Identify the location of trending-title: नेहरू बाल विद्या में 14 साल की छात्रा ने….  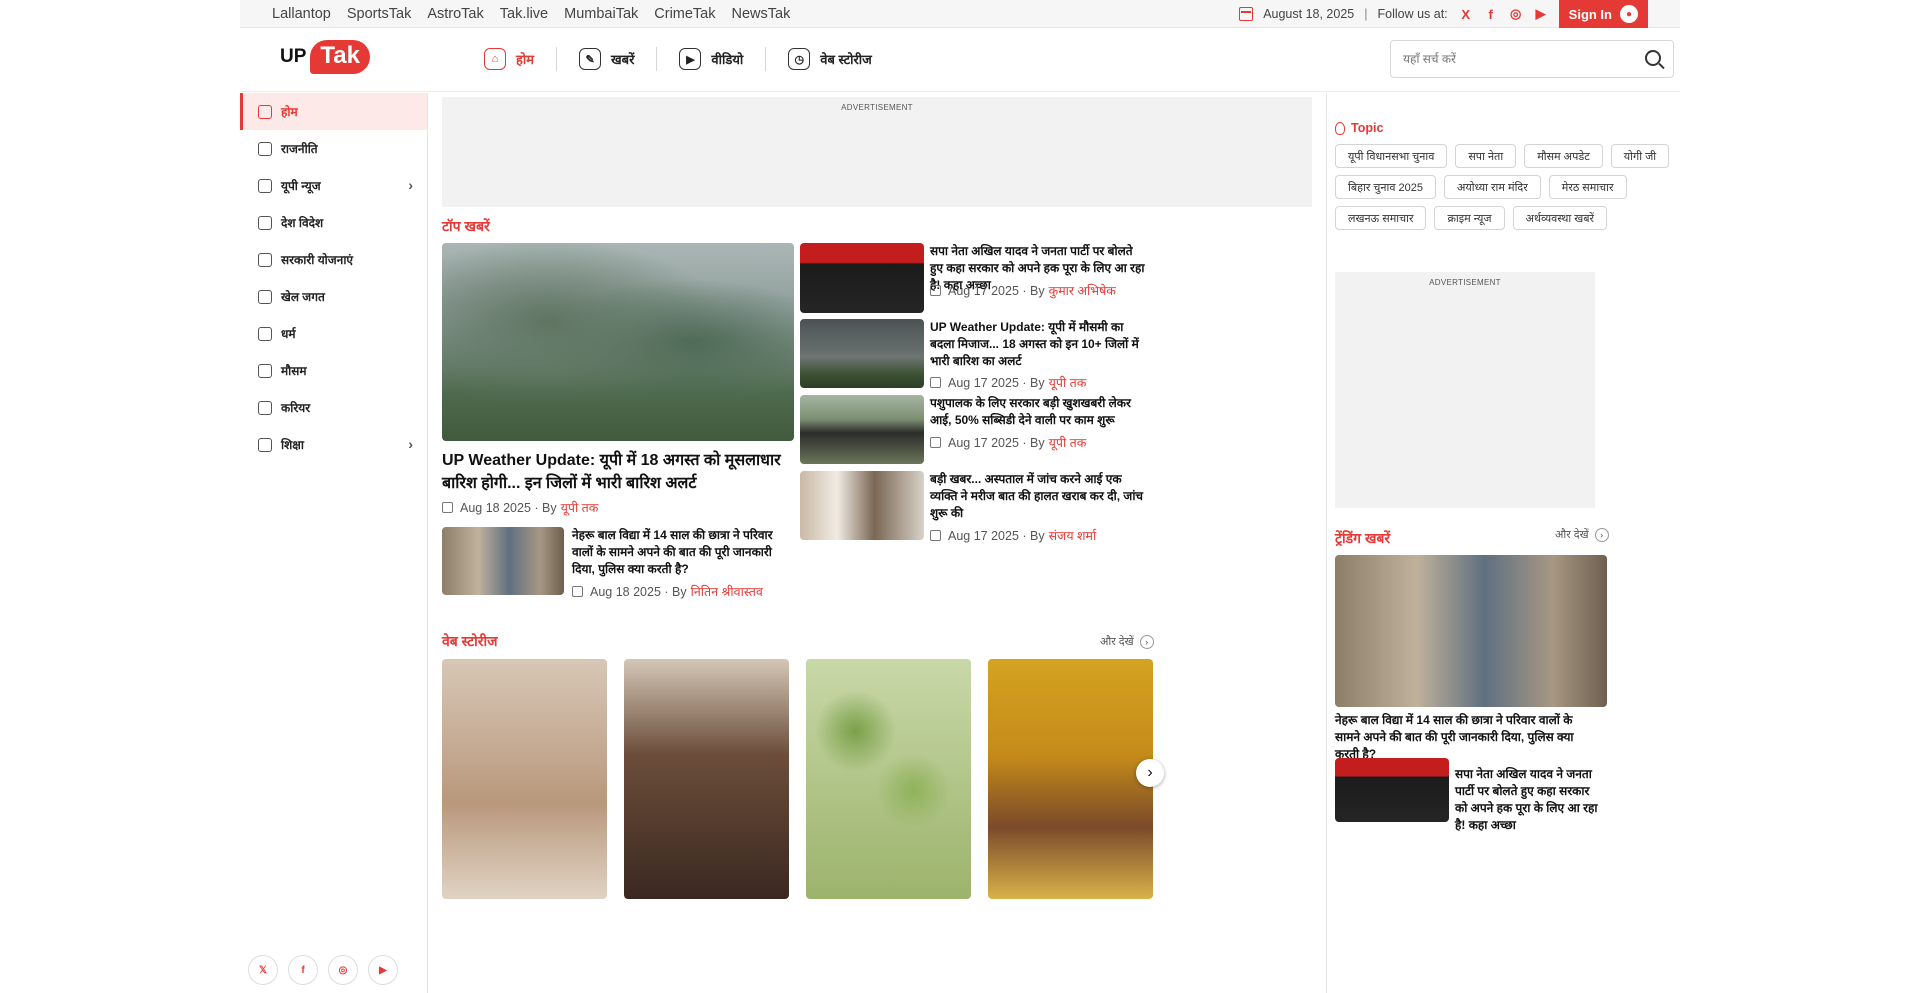
(1465, 737).